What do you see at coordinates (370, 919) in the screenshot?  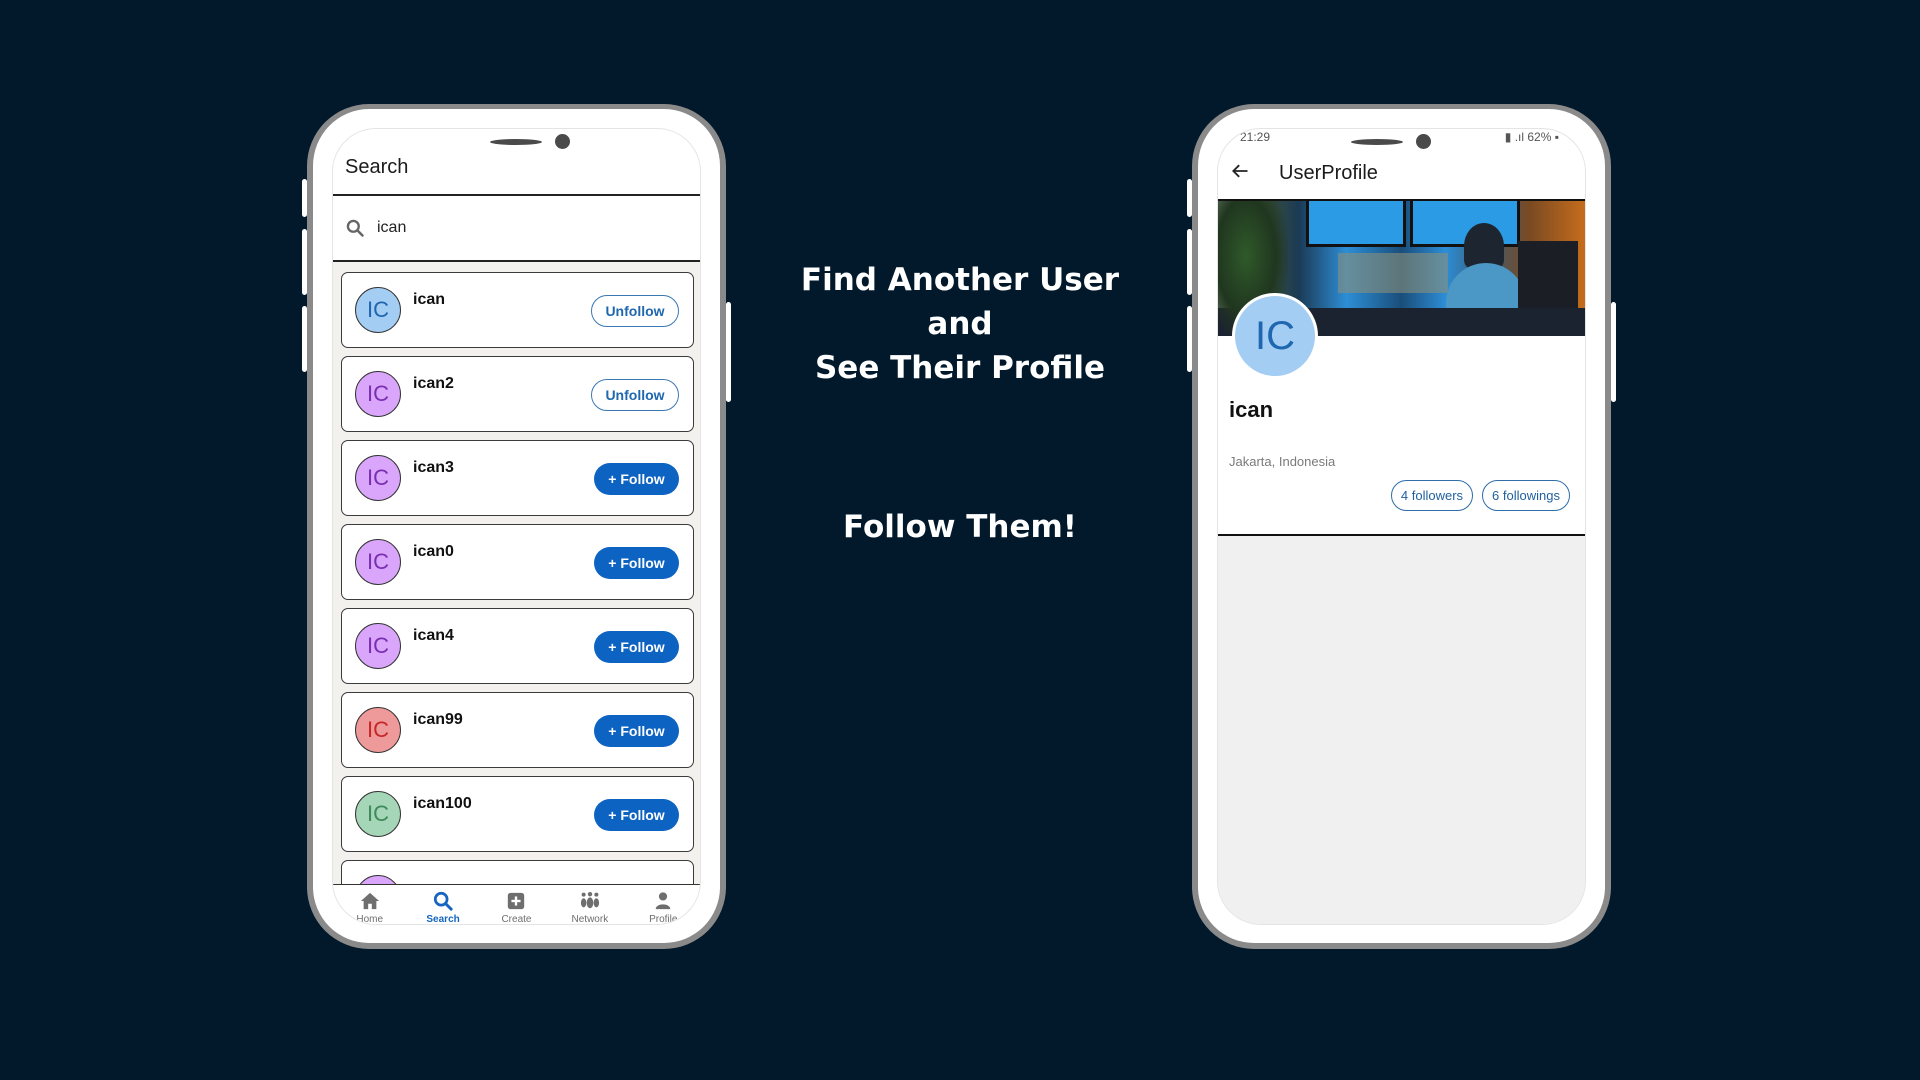 I see `nav-label: Home` at bounding box center [370, 919].